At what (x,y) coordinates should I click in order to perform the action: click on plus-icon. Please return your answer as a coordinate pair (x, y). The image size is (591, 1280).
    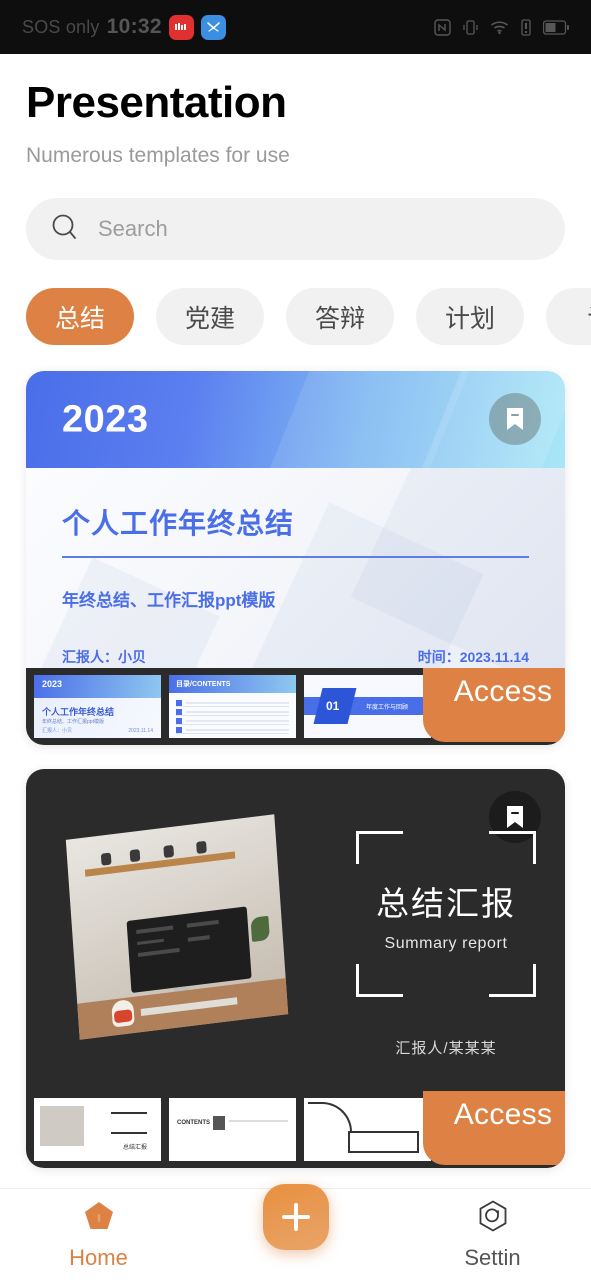
    Looking at the image, I should click on (295, 1217).